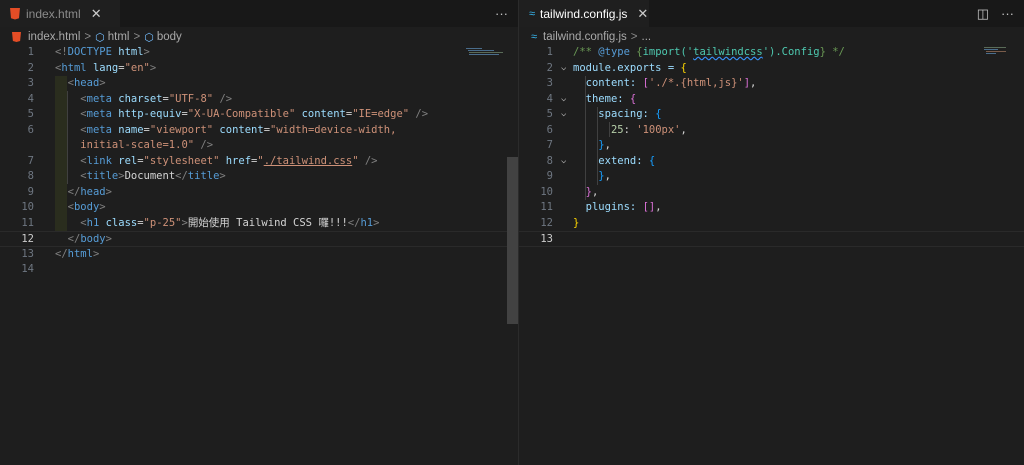 The width and height of the screenshot is (1024, 465). I want to click on code-line: 13 </html>, so click(60, 253).